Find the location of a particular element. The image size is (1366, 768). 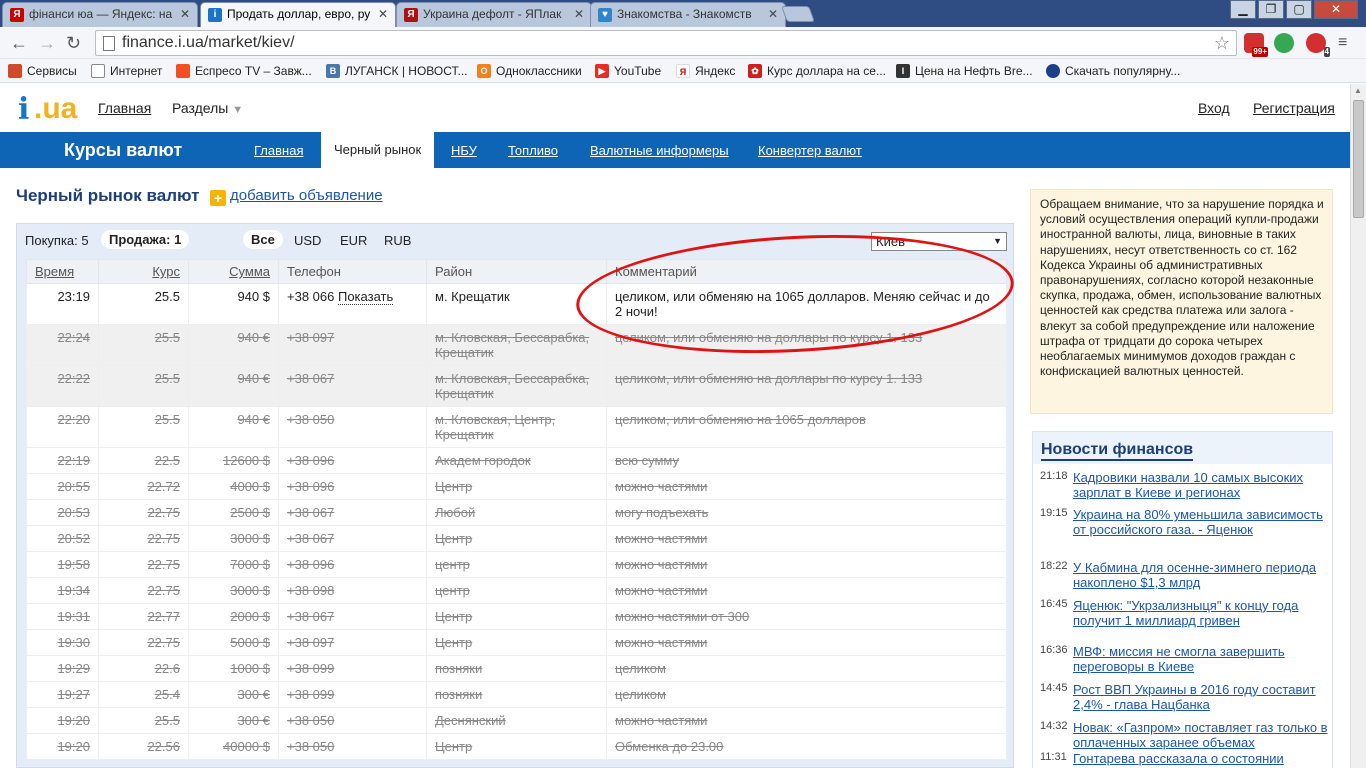

tab-converter: Конвертер валют is located at coordinates (810, 150).